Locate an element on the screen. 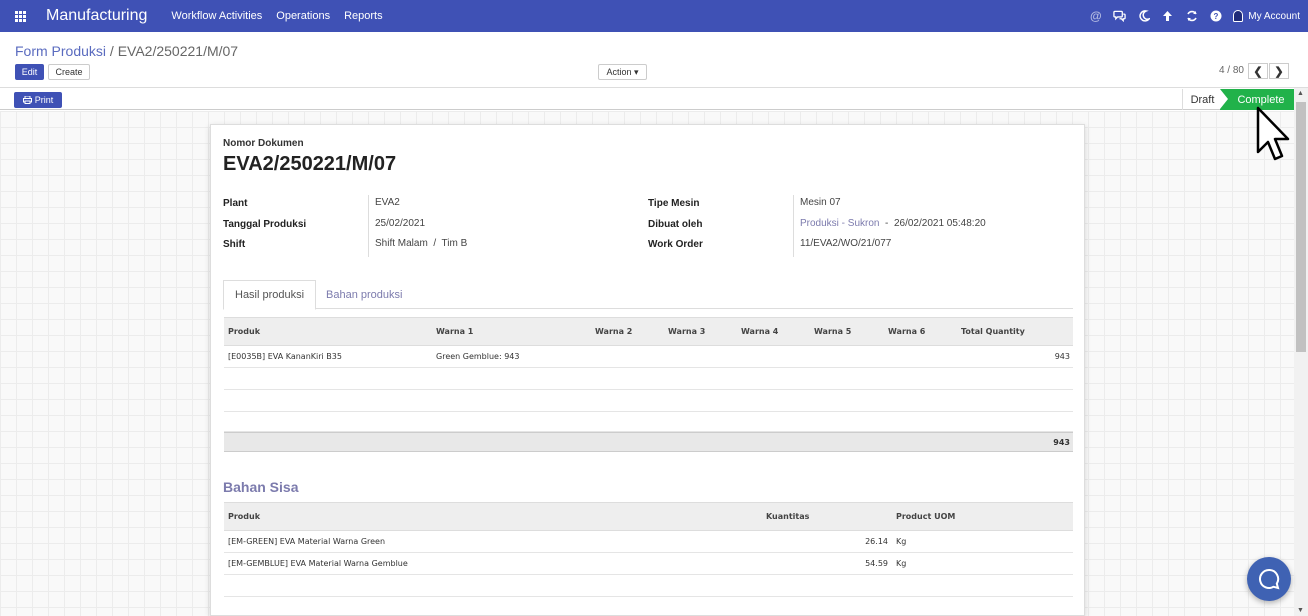 The image size is (1308, 616). status-complete-label: Complete is located at coordinates (1261, 99).